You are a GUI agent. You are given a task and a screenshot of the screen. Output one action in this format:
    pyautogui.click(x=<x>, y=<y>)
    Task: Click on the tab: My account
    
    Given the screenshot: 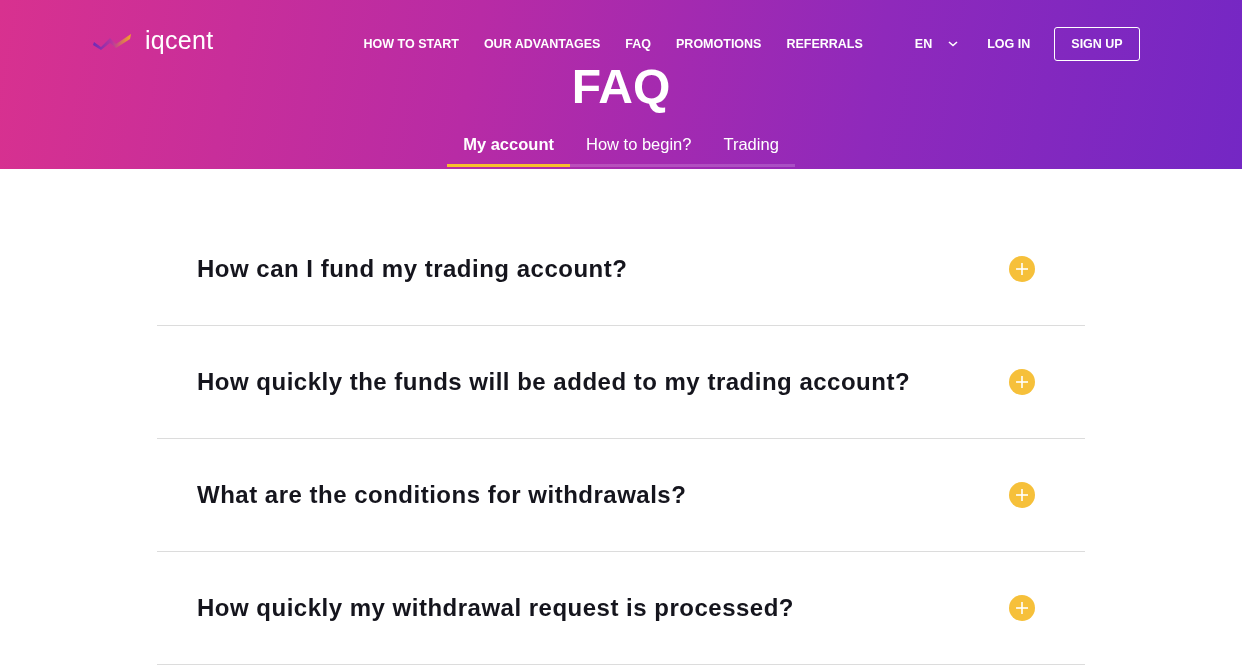 What is the action you would take?
    pyautogui.click(x=508, y=147)
    